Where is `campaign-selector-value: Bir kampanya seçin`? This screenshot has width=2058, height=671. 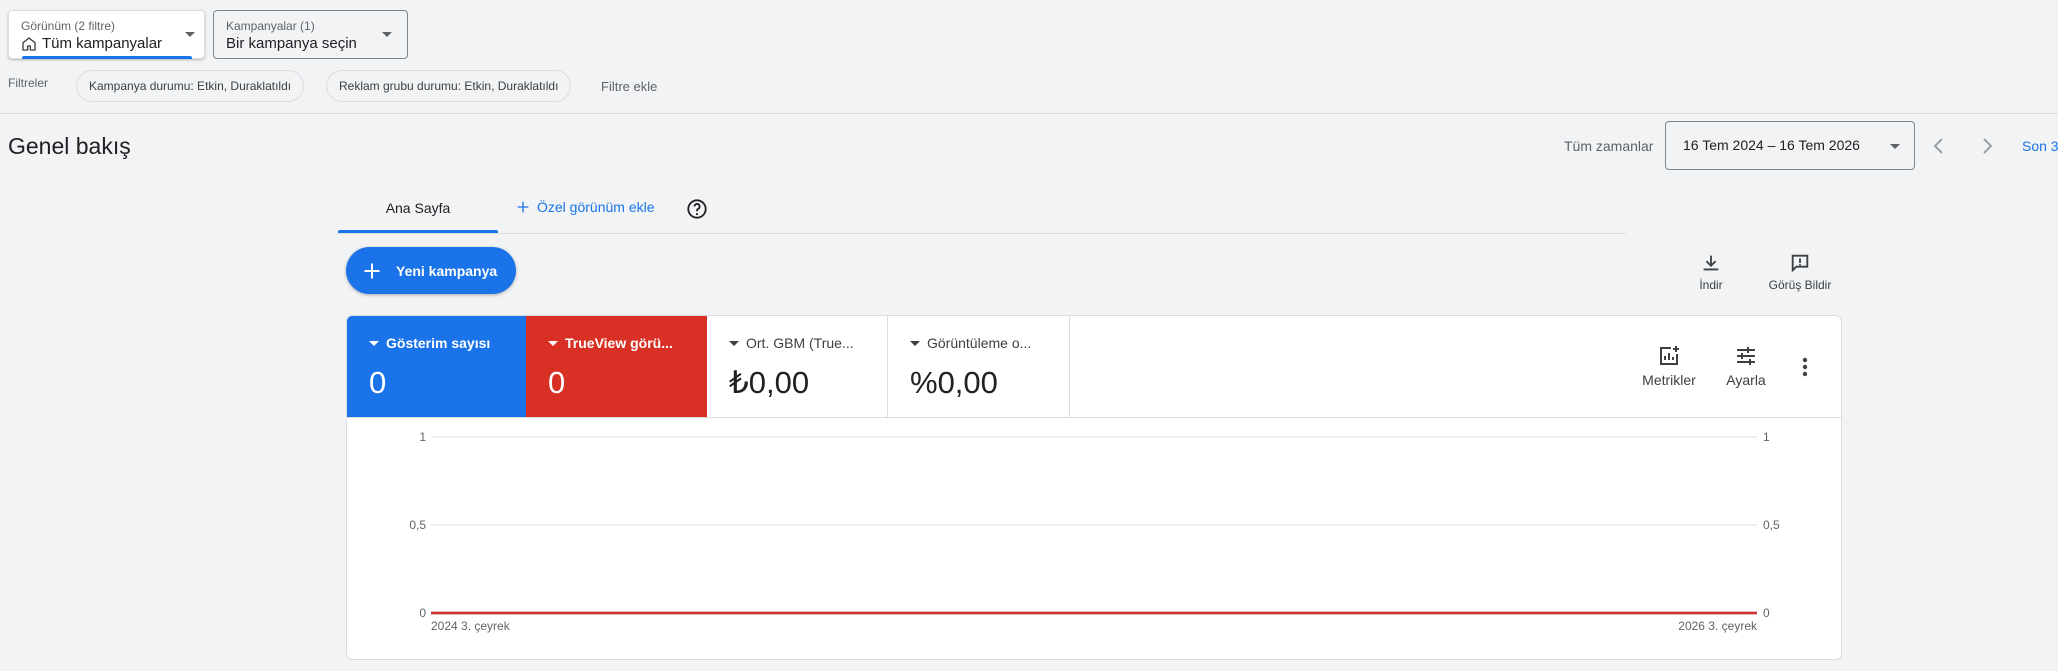
campaign-selector-value: Bir kampanya seçin is located at coordinates (291, 43).